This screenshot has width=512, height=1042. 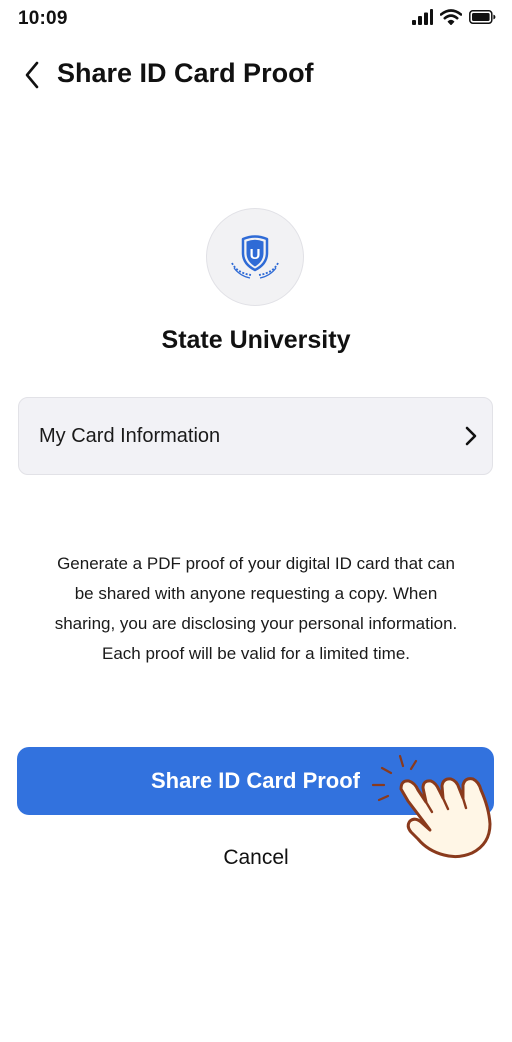 I want to click on status-time: 10:09, so click(x=43, y=18).